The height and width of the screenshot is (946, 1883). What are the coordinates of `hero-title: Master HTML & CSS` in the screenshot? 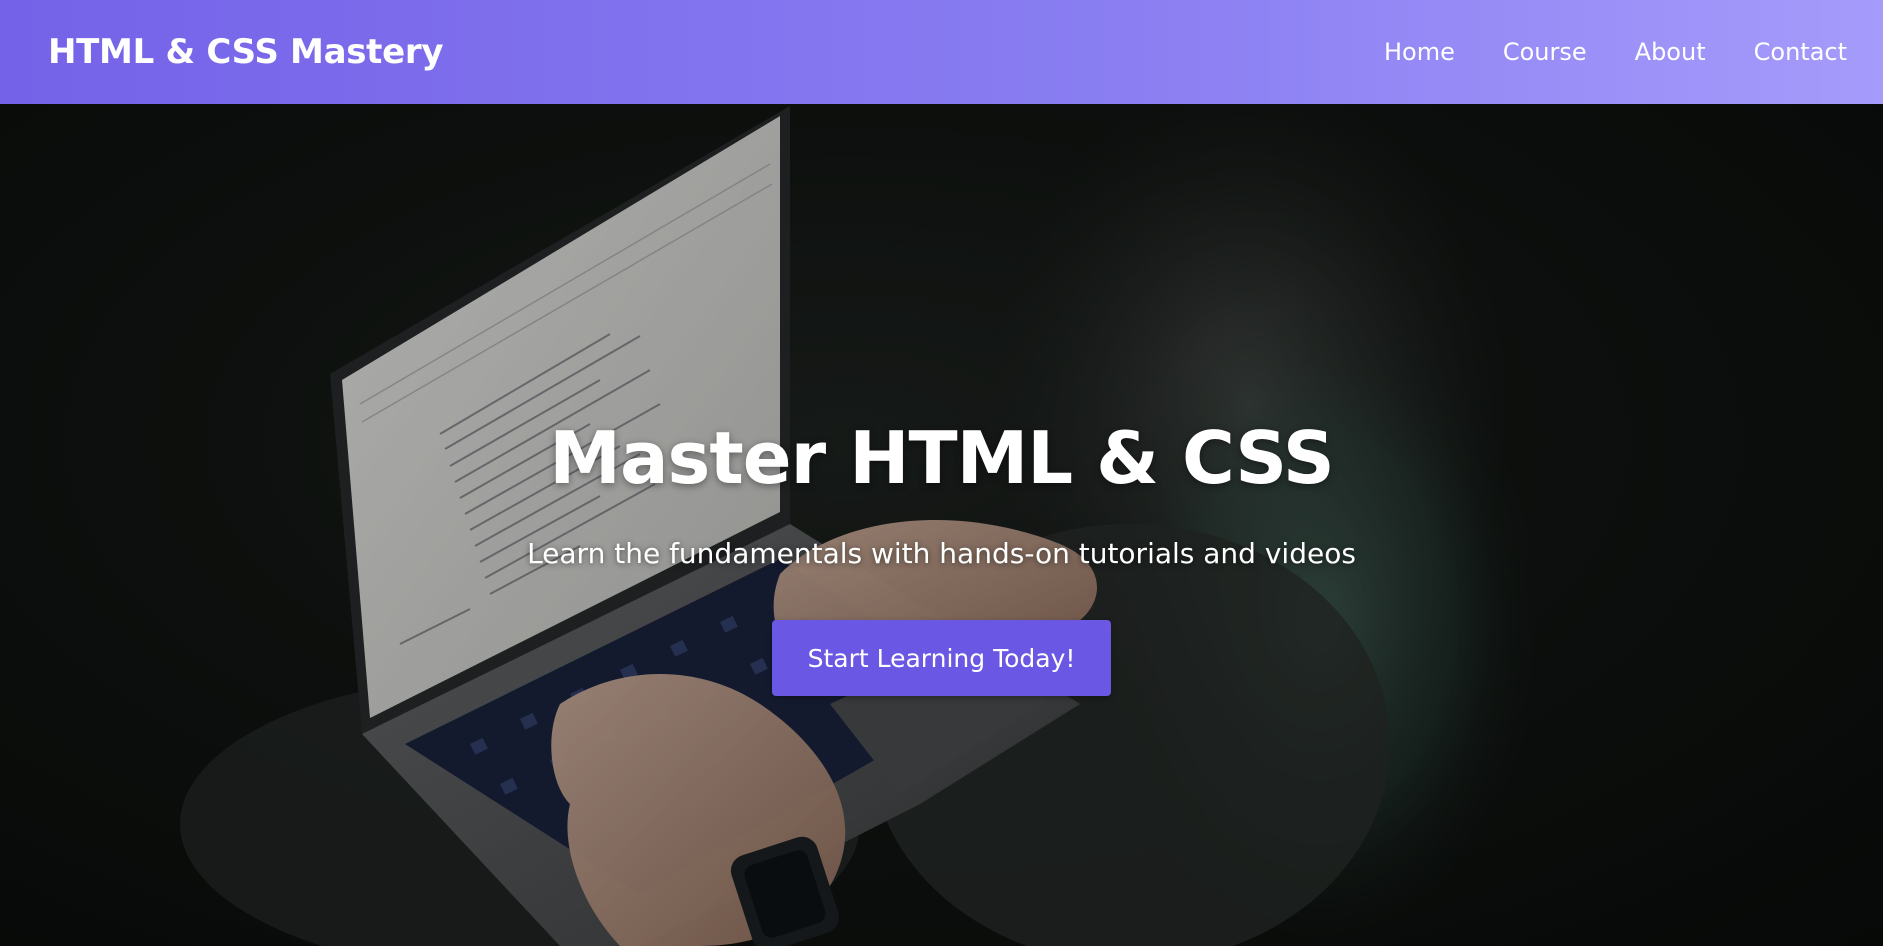 It's located at (941, 458).